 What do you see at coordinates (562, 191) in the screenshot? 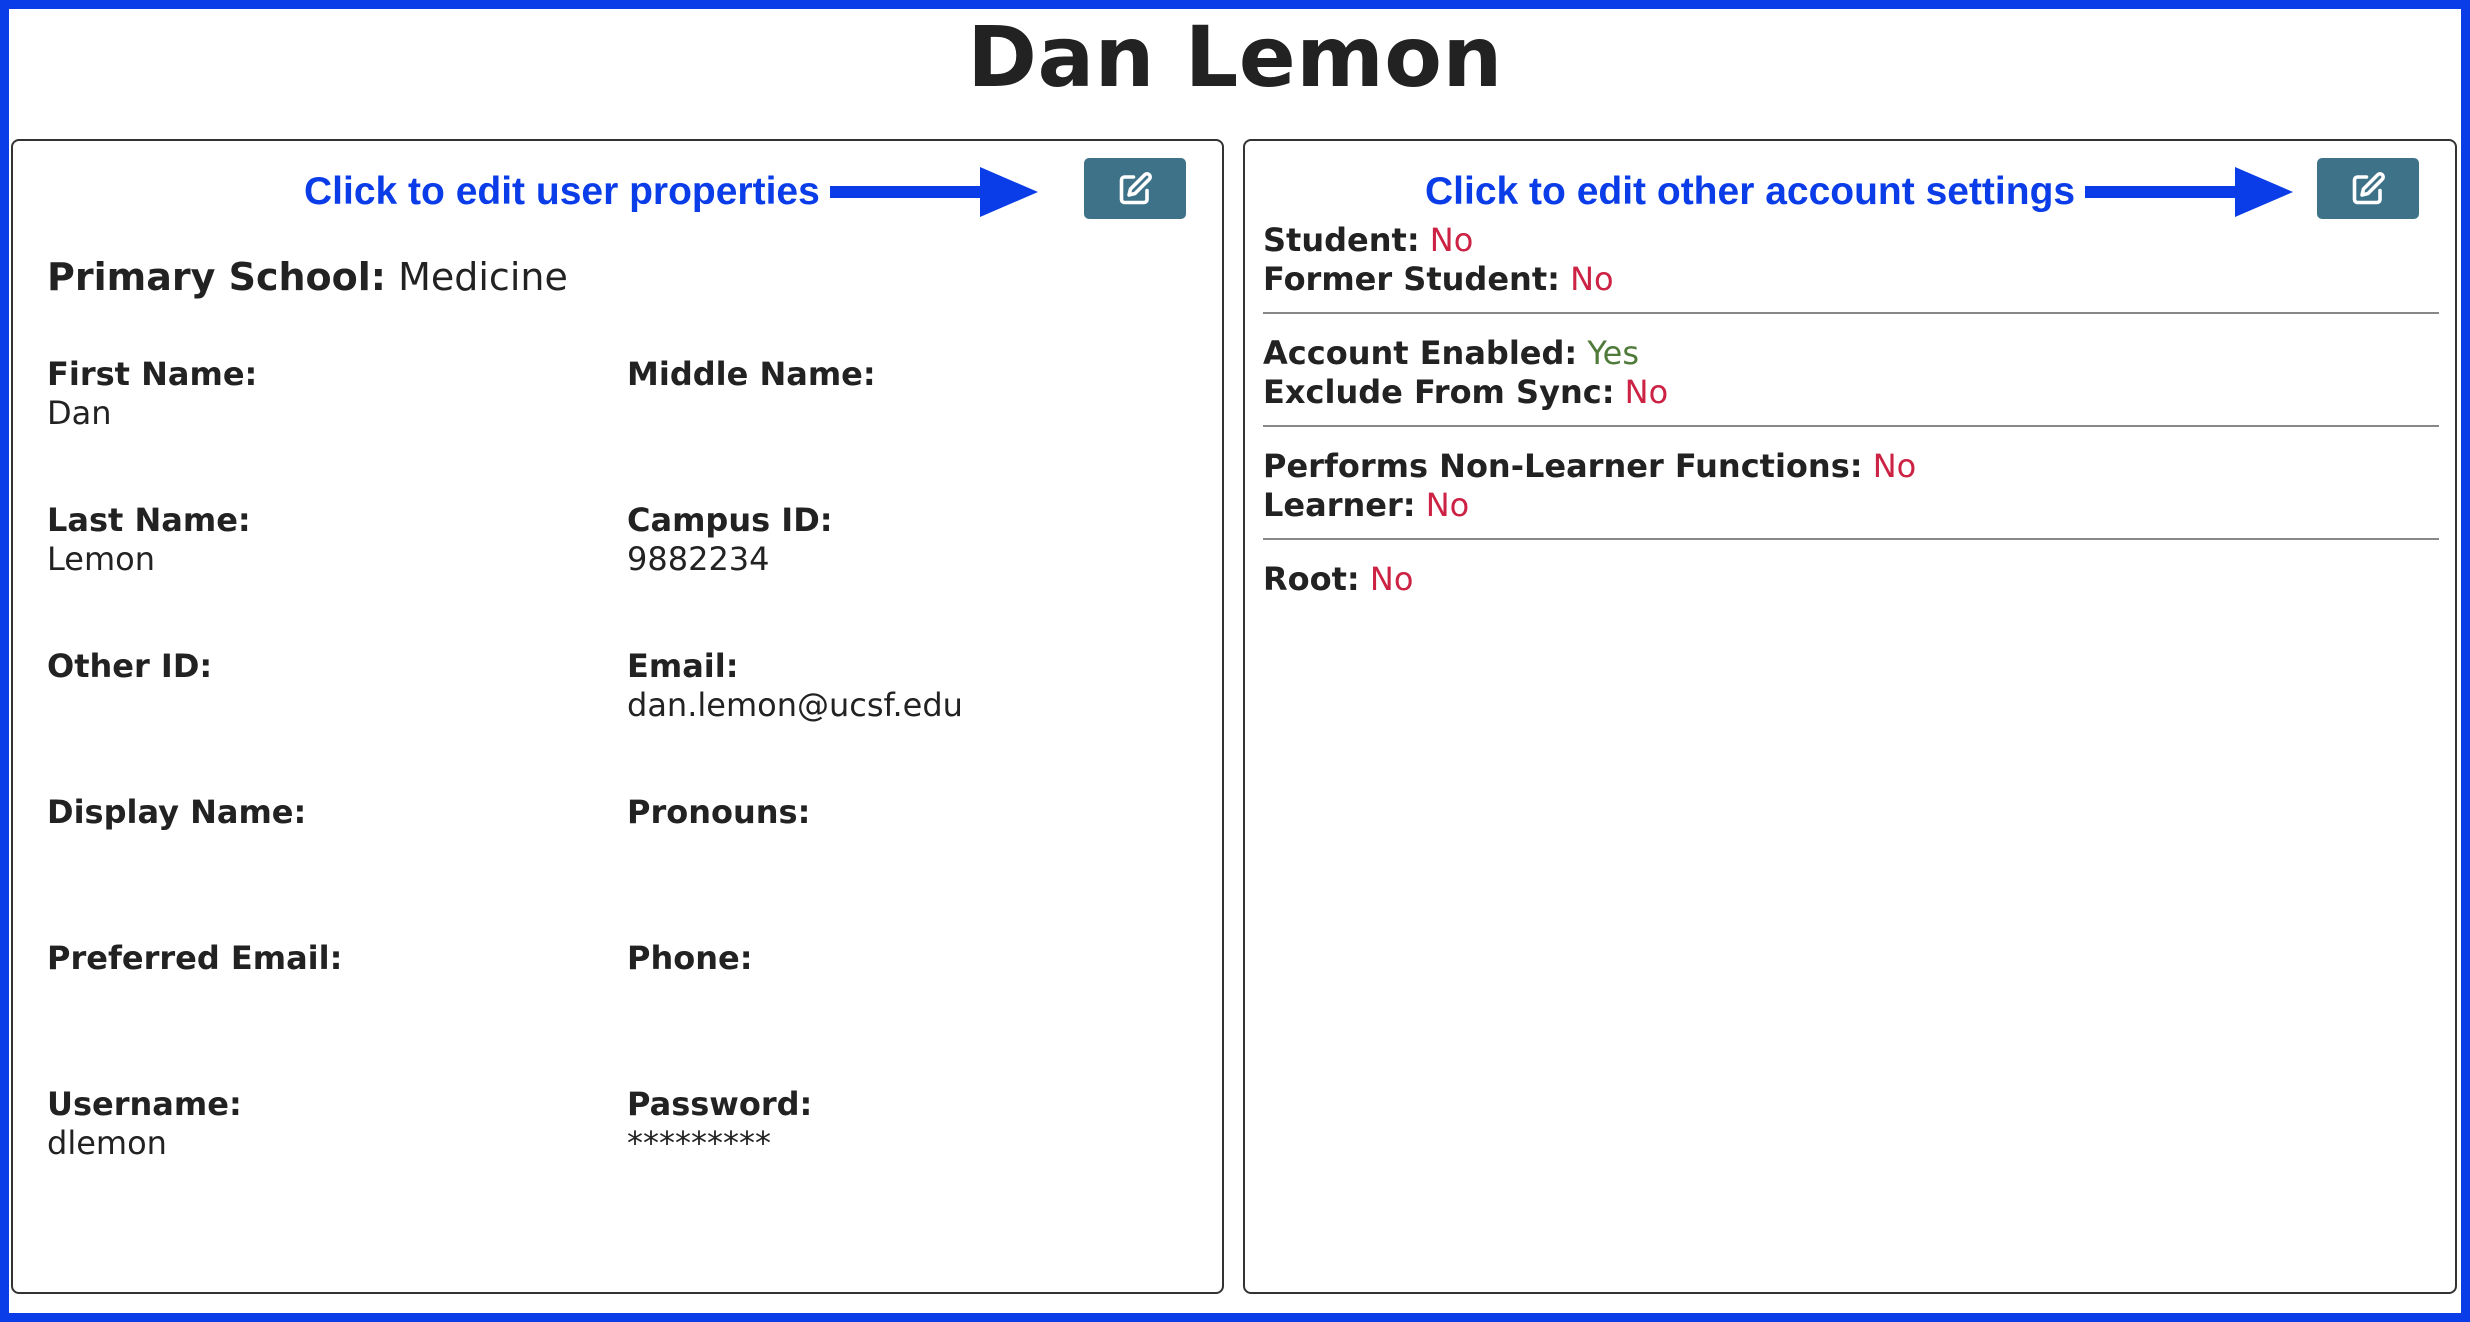
I see `callout-text: Click to edit user properties` at bounding box center [562, 191].